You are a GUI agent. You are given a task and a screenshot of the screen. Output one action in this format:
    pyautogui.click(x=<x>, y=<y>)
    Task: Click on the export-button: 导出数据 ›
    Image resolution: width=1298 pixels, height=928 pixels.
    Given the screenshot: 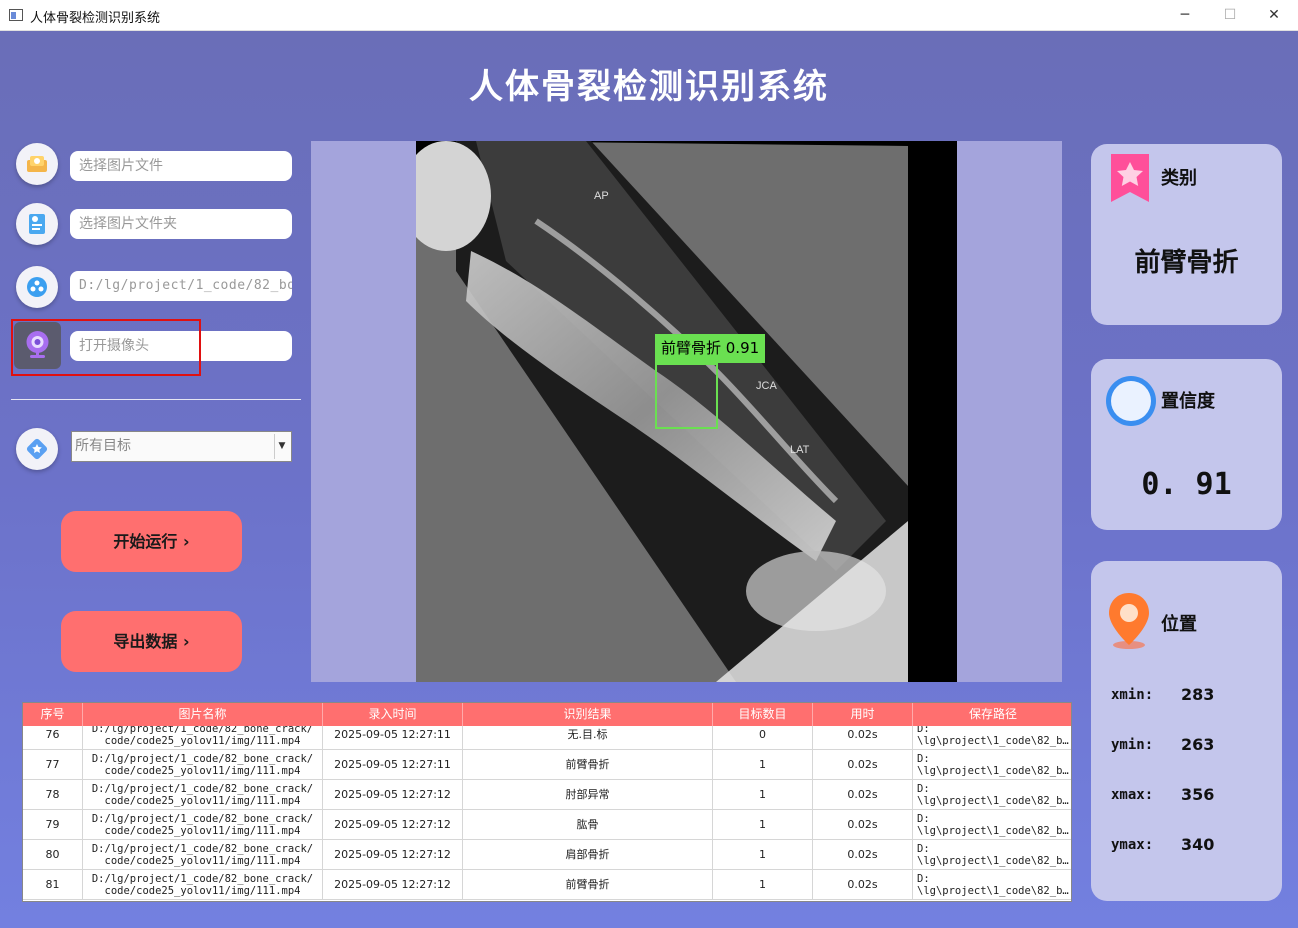 What is the action you would take?
    pyautogui.click(x=151, y=641)
    